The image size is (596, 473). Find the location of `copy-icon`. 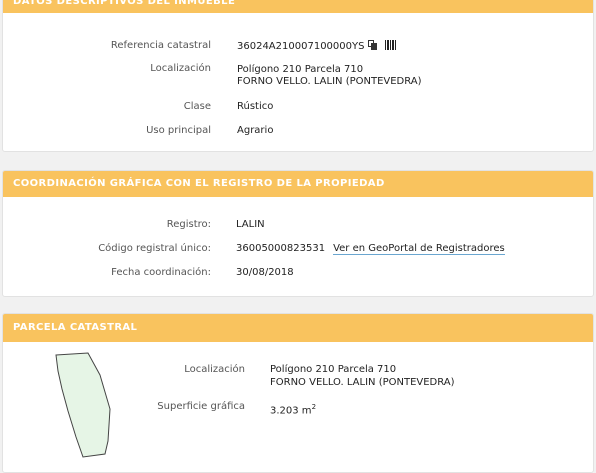

copy-icon is located at coordinates (373, 45).